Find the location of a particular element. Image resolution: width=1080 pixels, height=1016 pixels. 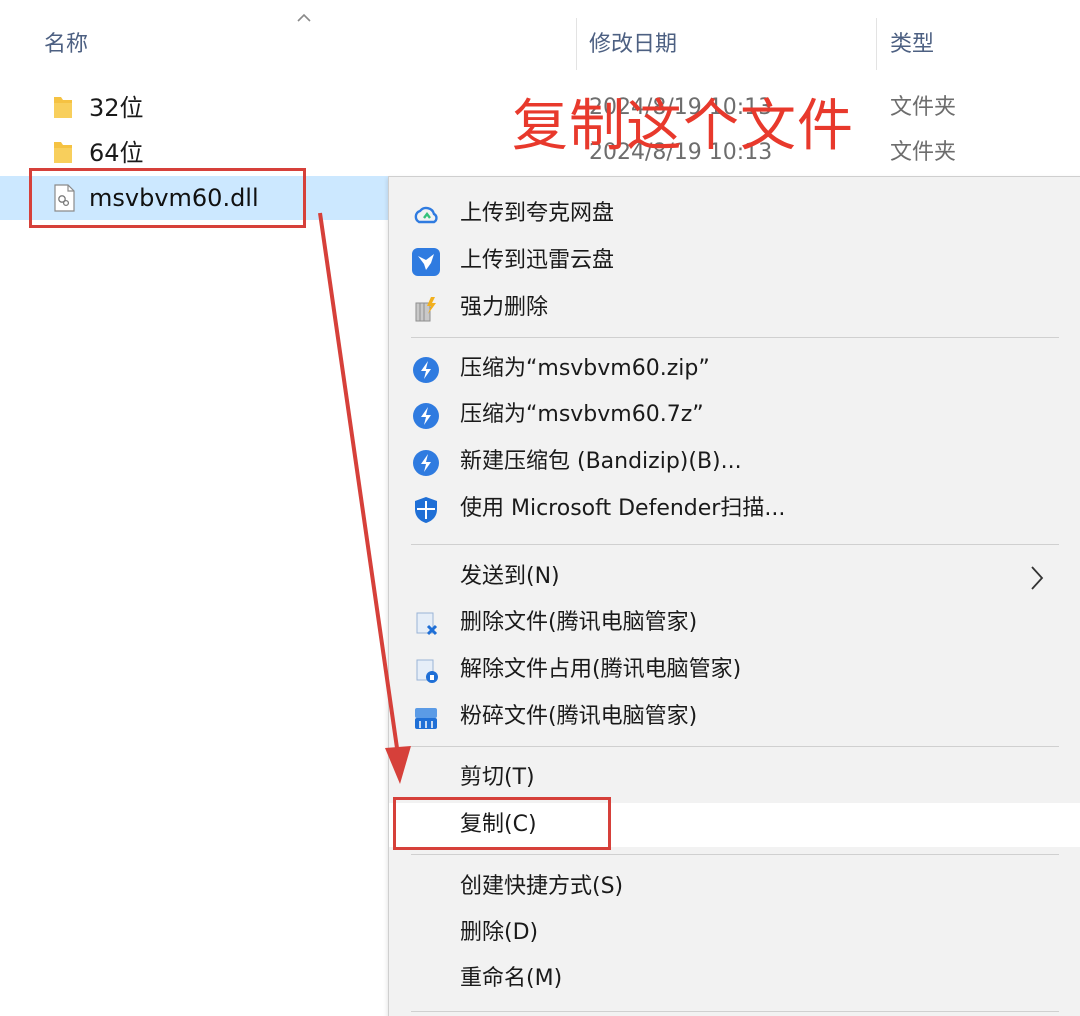

menu-item-label: 解除文件占用(腾讯电脑管家) is located at coordinates (601, 669).